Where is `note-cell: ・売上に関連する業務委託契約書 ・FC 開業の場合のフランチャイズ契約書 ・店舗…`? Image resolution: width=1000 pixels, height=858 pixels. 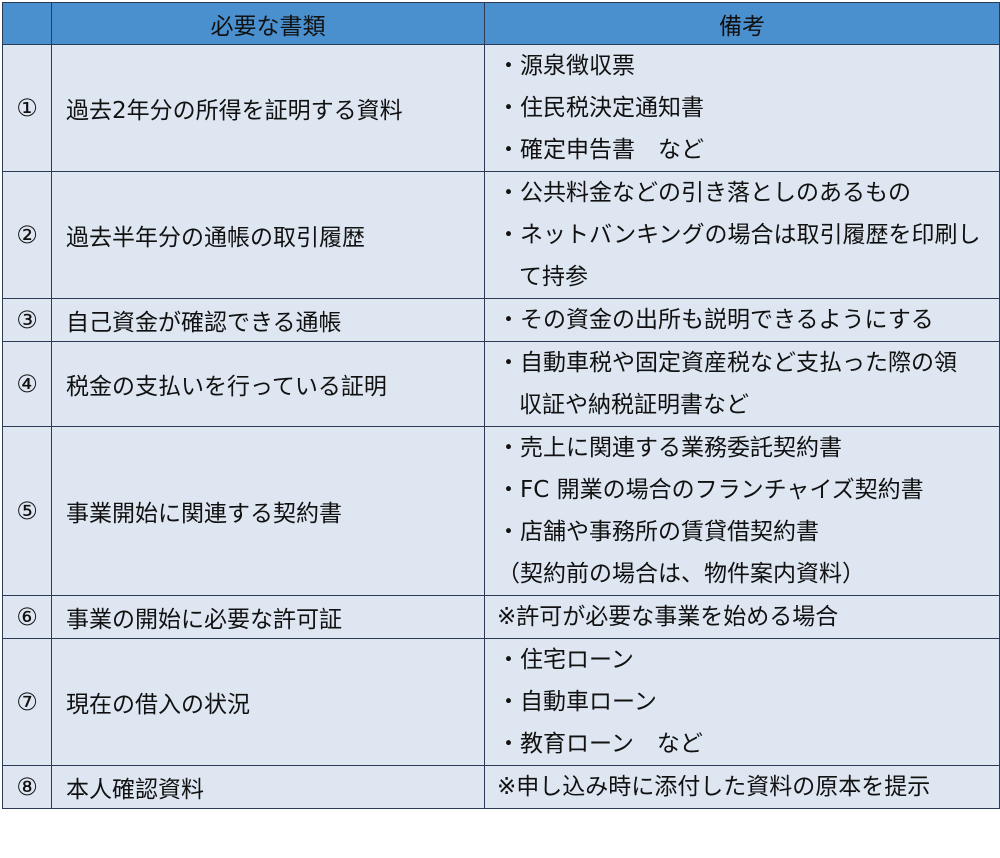 note-cell: ・売上に関連する業務委託契約書 ・FC 開業の場合のフランチャイズ契約書 ・店舗… is located at coordinates (742, 511).